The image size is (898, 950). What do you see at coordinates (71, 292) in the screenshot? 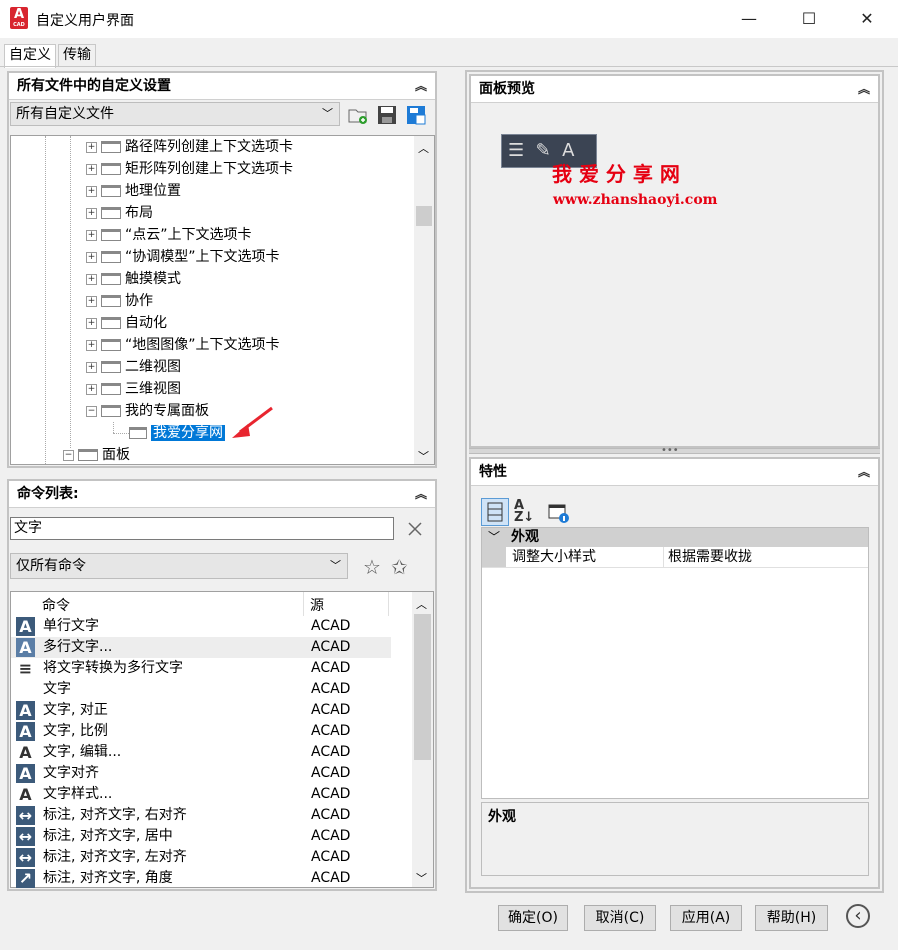
I see `tree-guide-line` at bounding box center [71, 292].